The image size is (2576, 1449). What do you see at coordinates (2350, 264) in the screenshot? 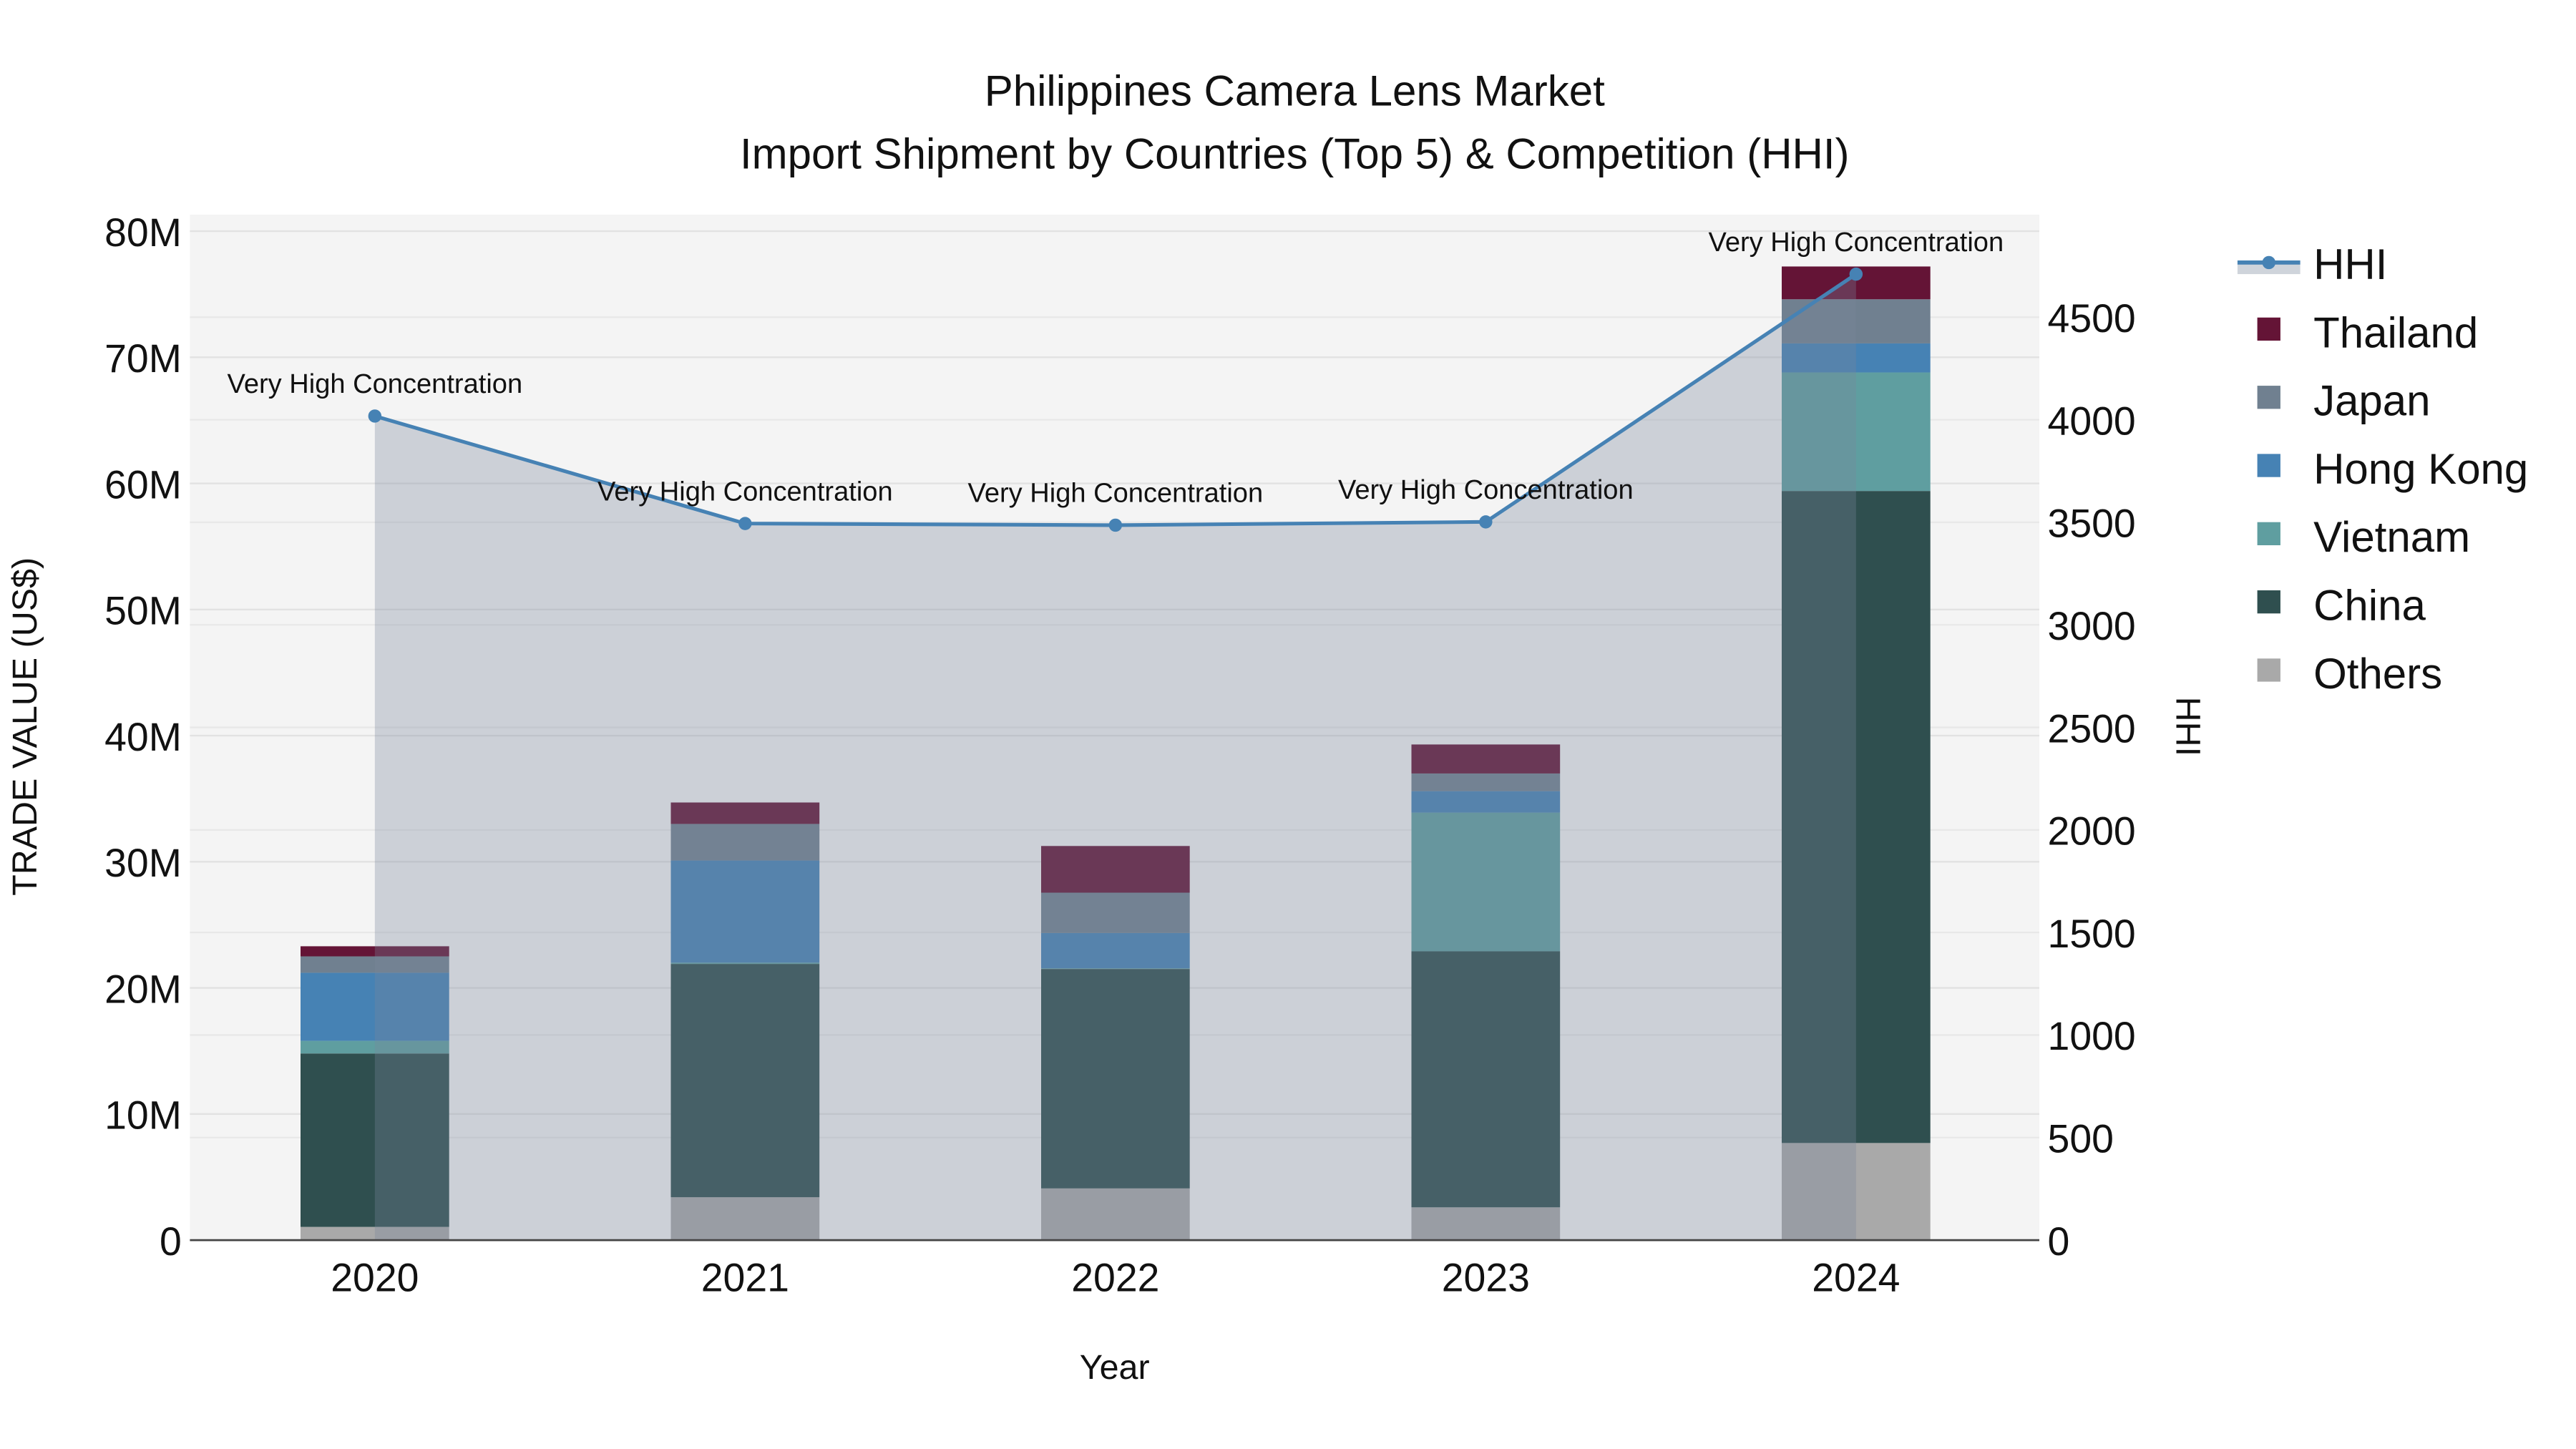
I see `legend-label: HHI` at bounding box center [2350, 264].